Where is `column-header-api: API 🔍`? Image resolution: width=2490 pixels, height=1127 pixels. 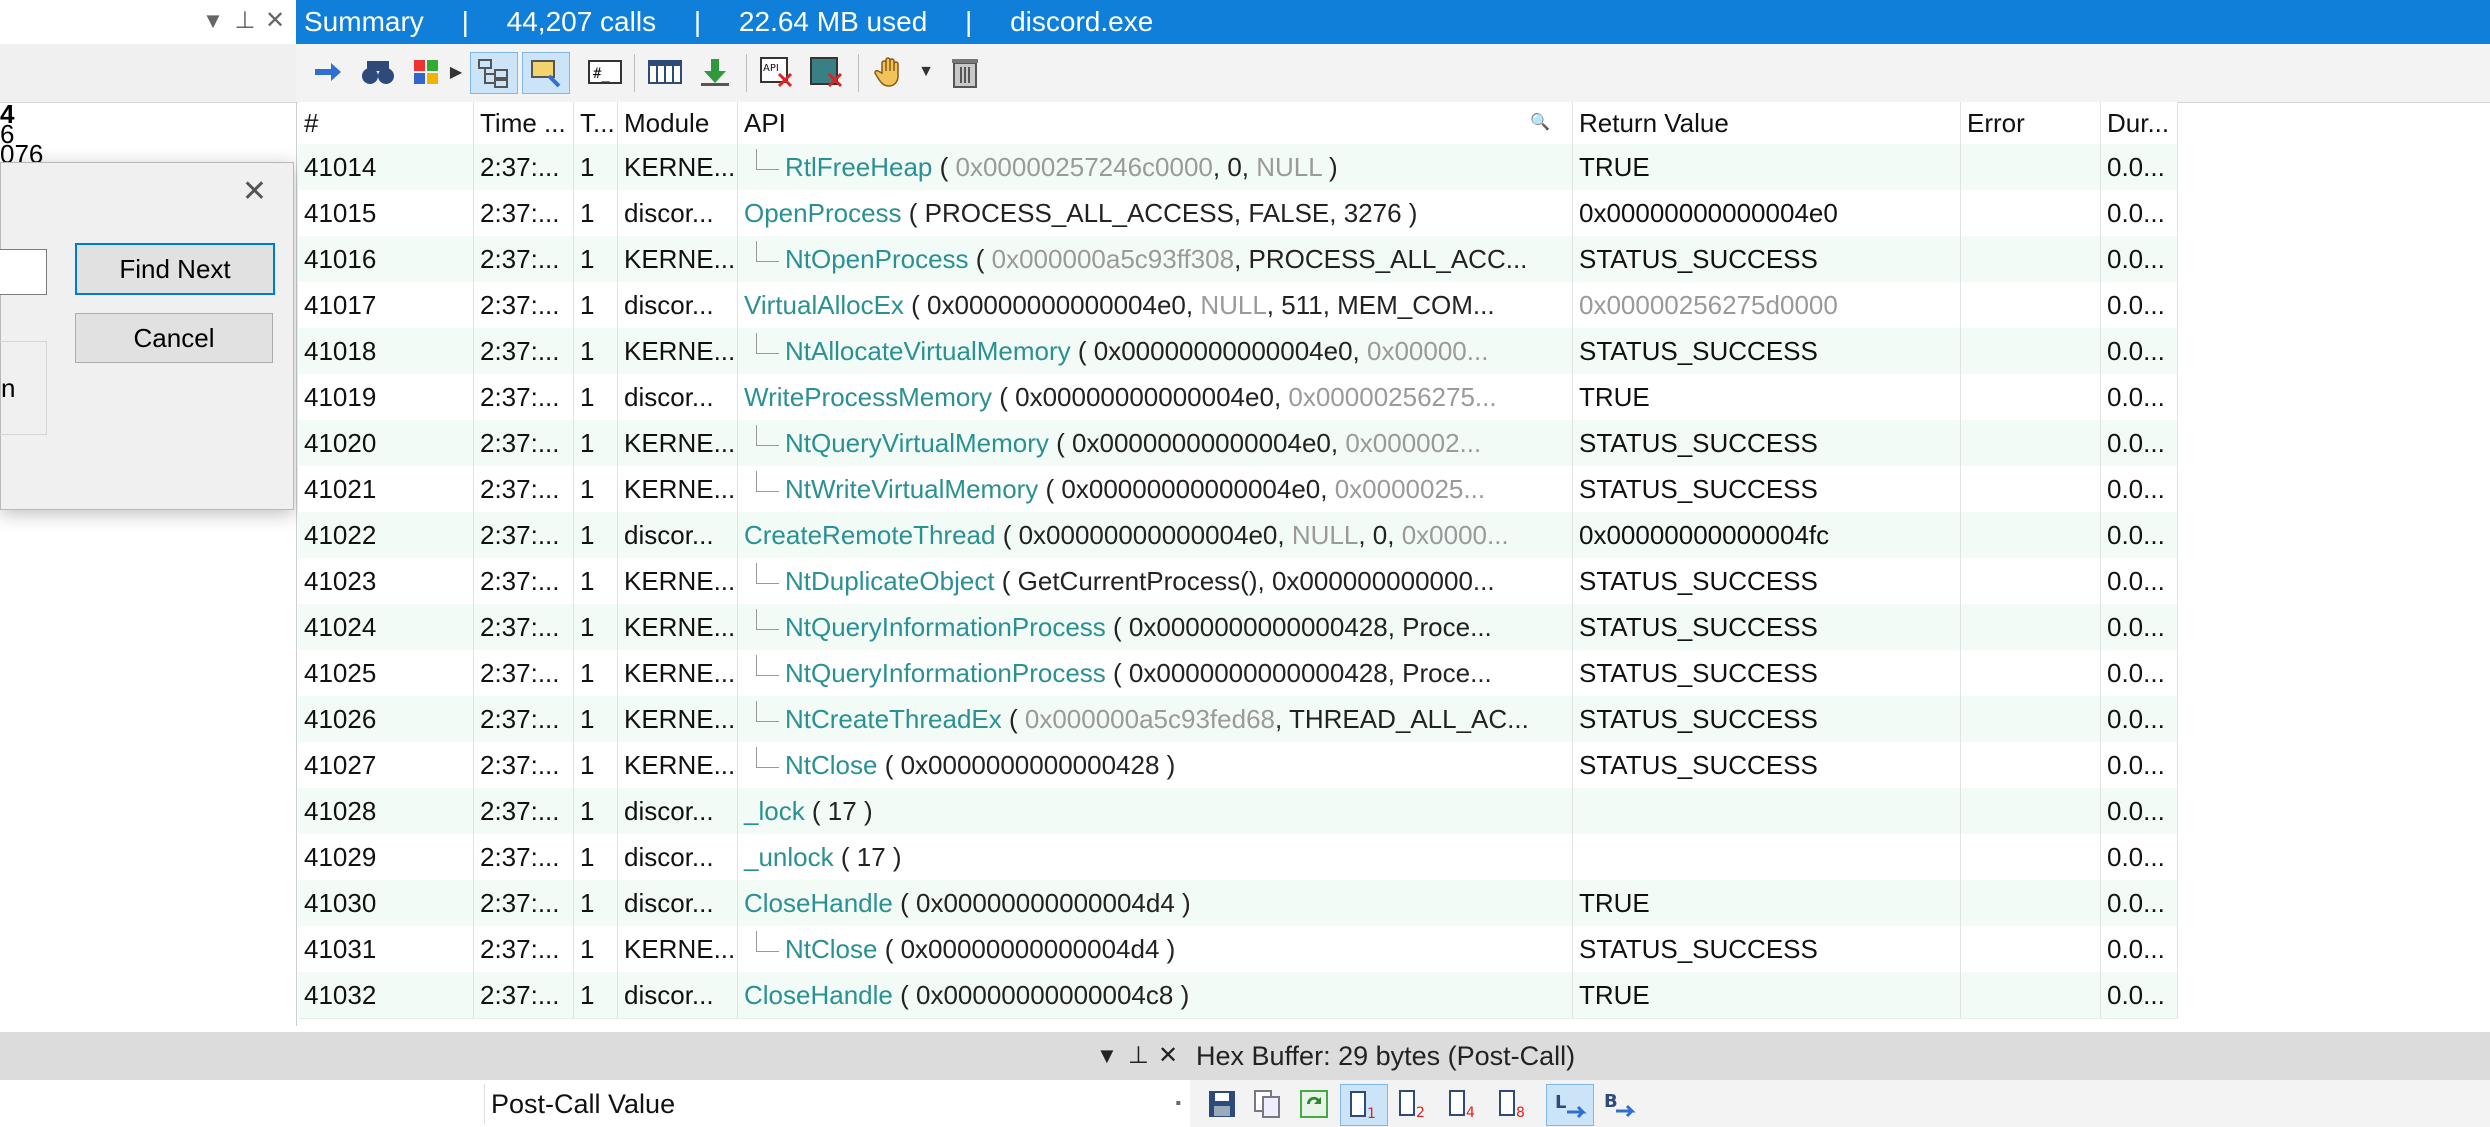 column-header-api: API 🔍 is located at coordinates (1155, 123).